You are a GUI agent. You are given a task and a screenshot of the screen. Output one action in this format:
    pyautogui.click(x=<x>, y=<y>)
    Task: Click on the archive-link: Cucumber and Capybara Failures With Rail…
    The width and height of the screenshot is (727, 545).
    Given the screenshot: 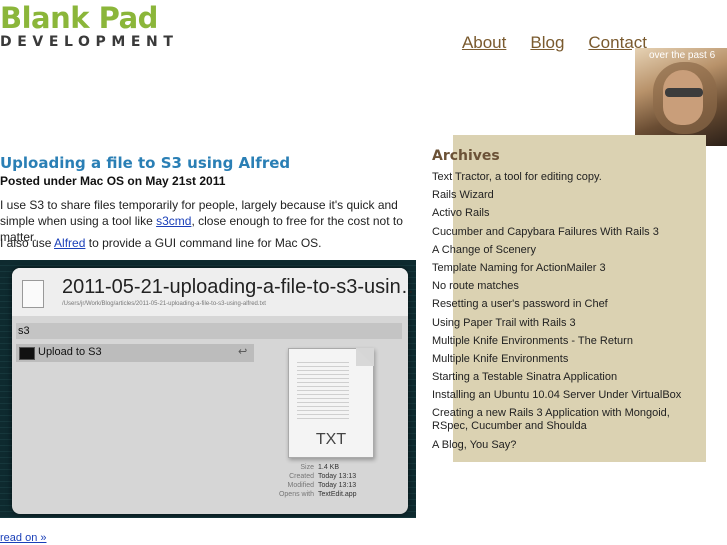 What is the action you would take?
    pyautogui.click(x=557, y=232)
    